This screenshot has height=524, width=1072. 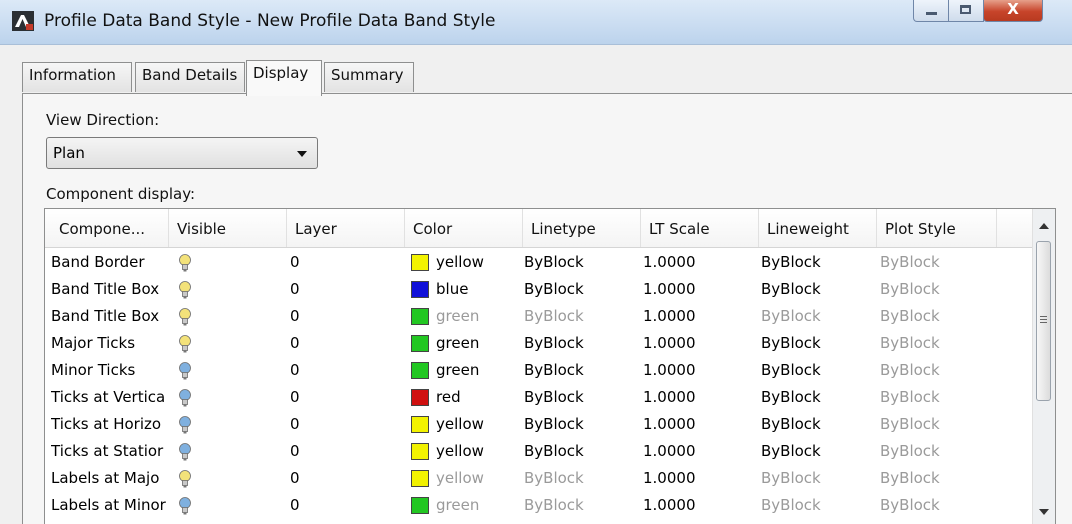 What do you see at coordinates (369, 77) in the screenshot?
I see `tab-summary: Summary` at bounding box center [369, 77].